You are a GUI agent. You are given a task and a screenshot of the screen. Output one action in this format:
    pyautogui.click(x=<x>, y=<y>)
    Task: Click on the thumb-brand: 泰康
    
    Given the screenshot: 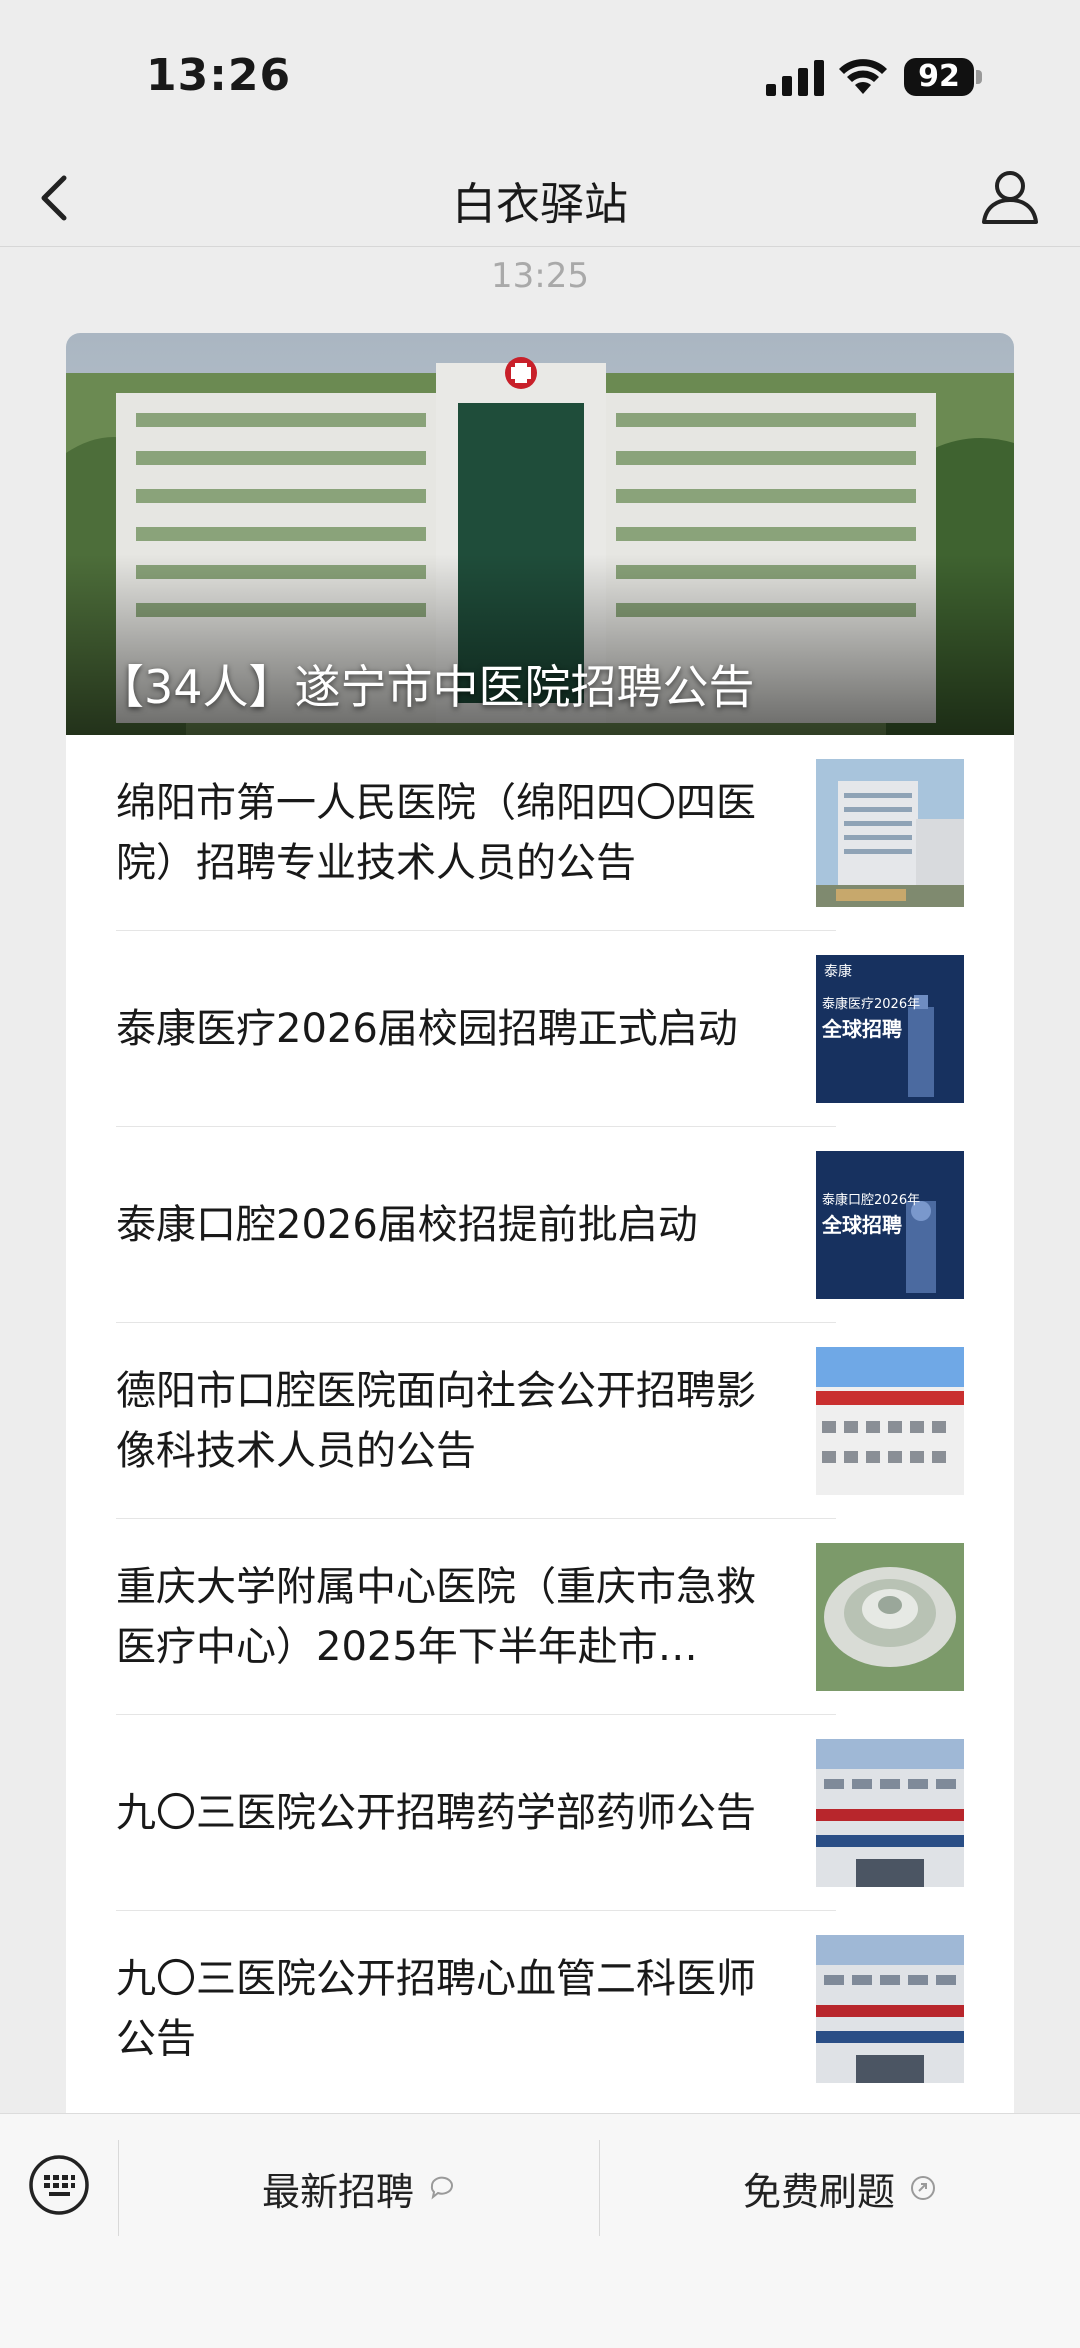 What is the action you would take?
    pyautogui.click(x=838, y=972)
    